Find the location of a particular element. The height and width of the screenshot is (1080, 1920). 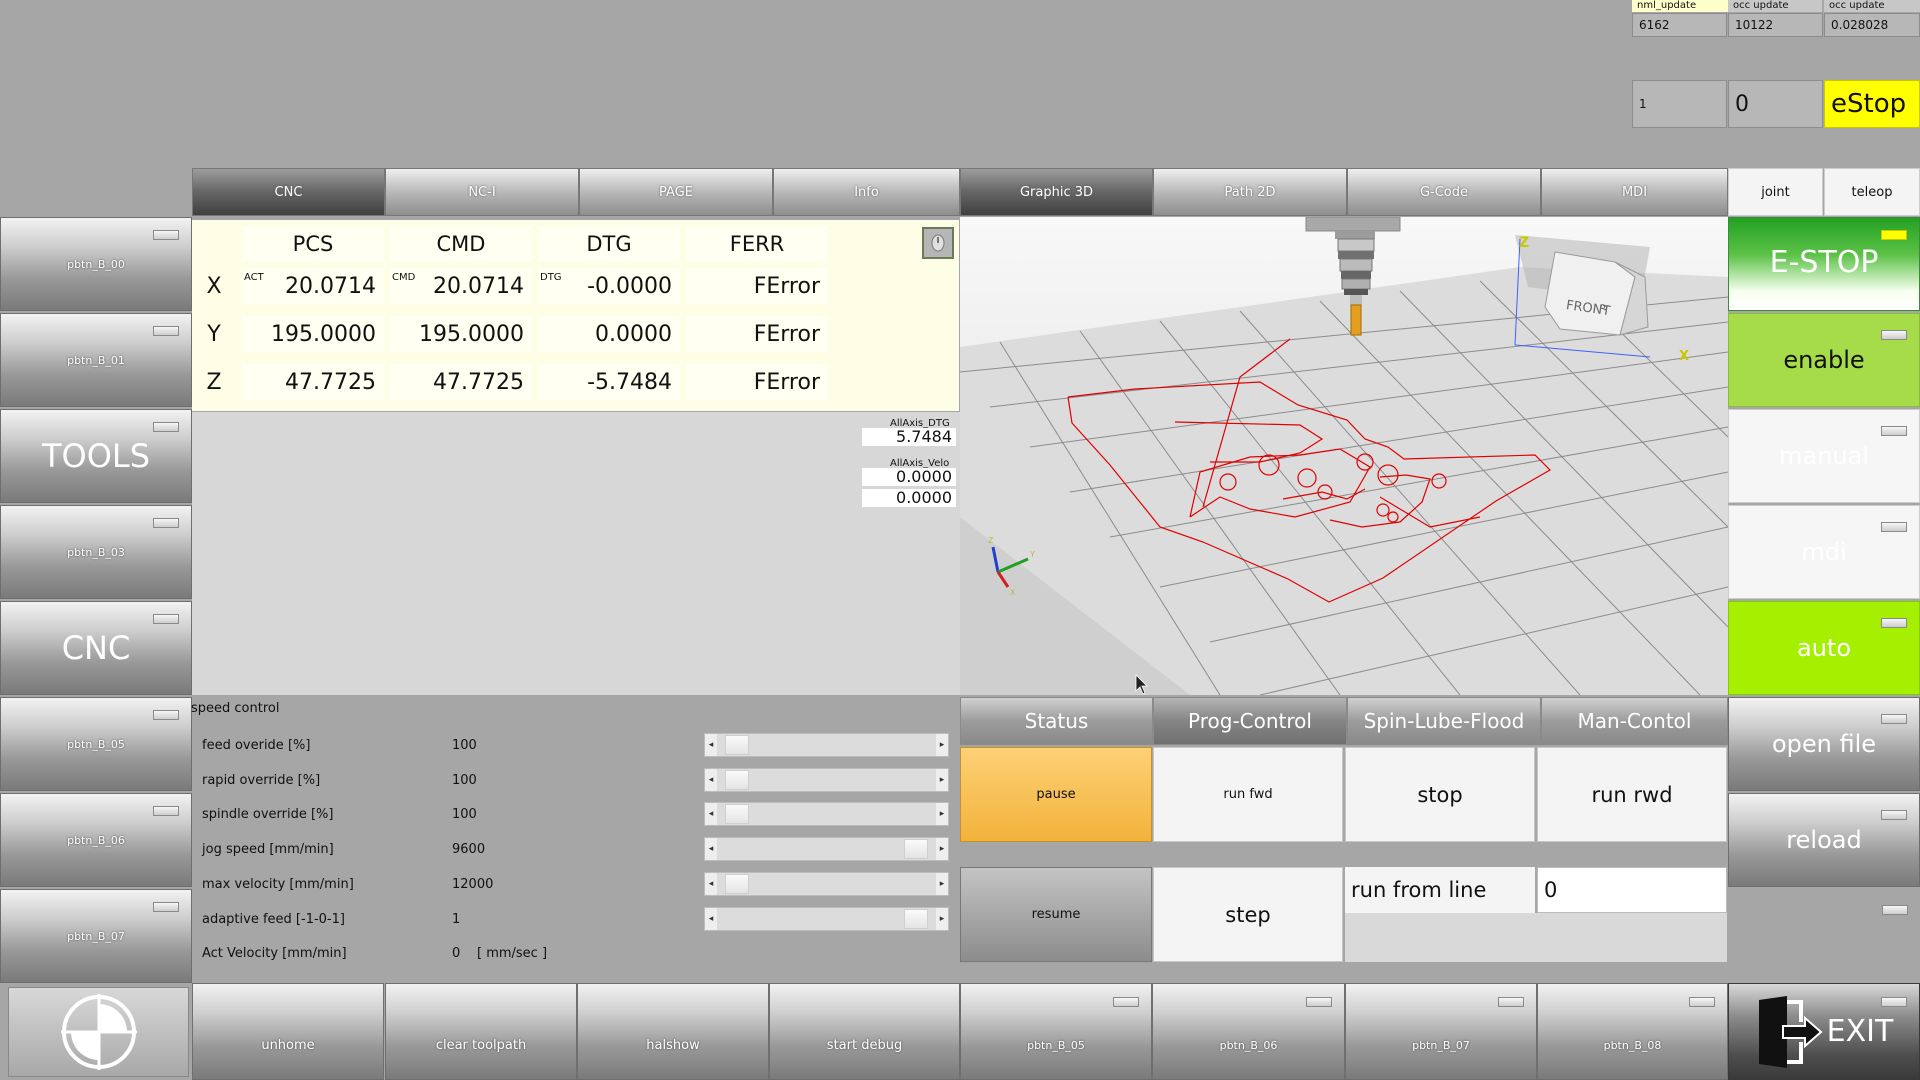

dro-axis-y: Y is located at coordinates (214, 334).